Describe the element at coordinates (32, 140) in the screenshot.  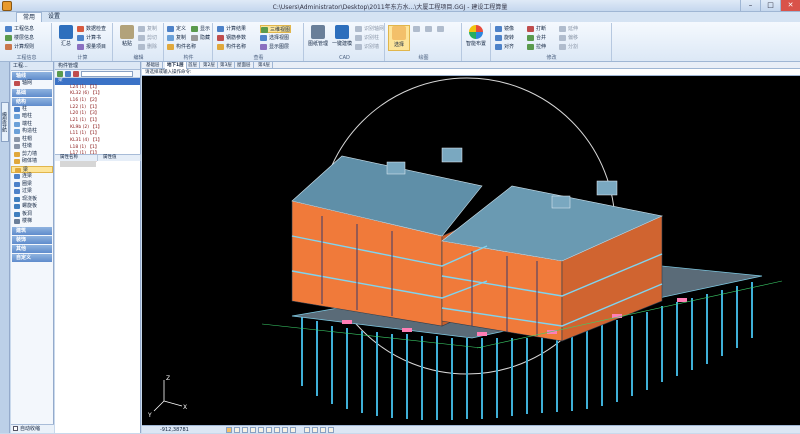
I see `nav-item-column-cap: 柱帽` at that location.